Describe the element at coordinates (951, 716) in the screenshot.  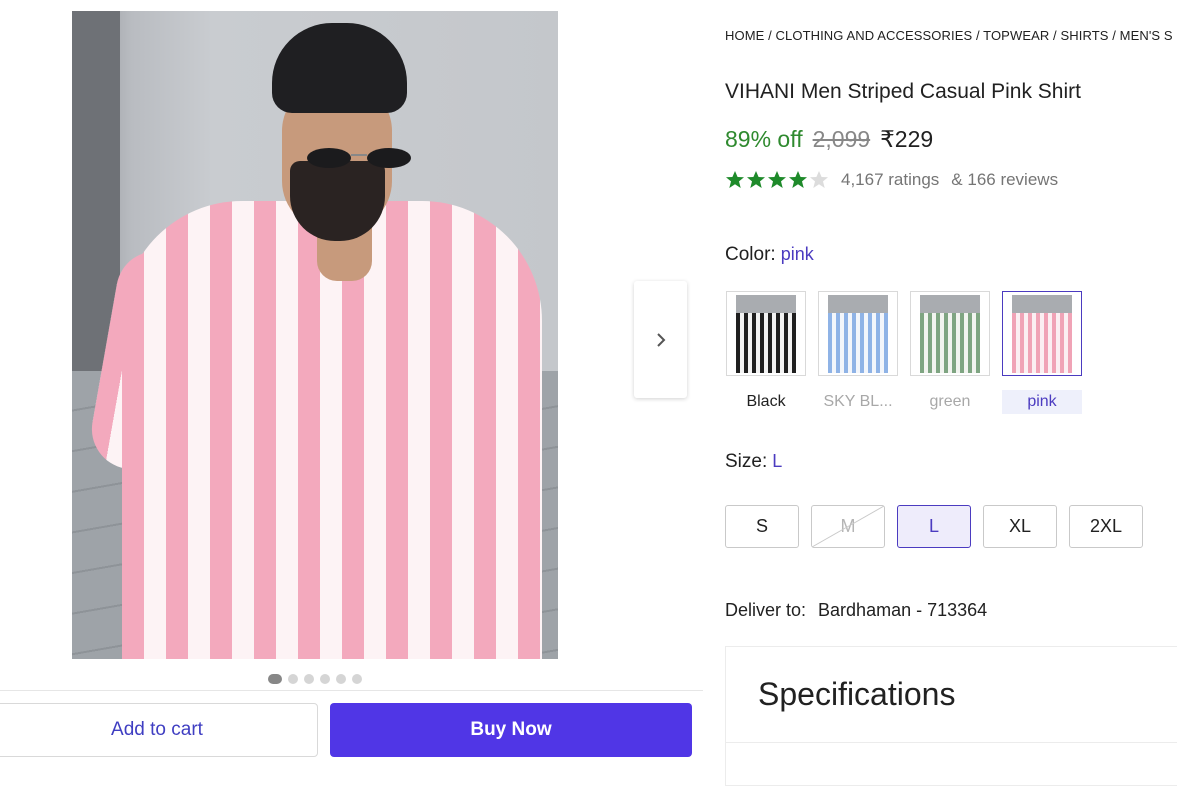
I see `specifications-section` at that location.